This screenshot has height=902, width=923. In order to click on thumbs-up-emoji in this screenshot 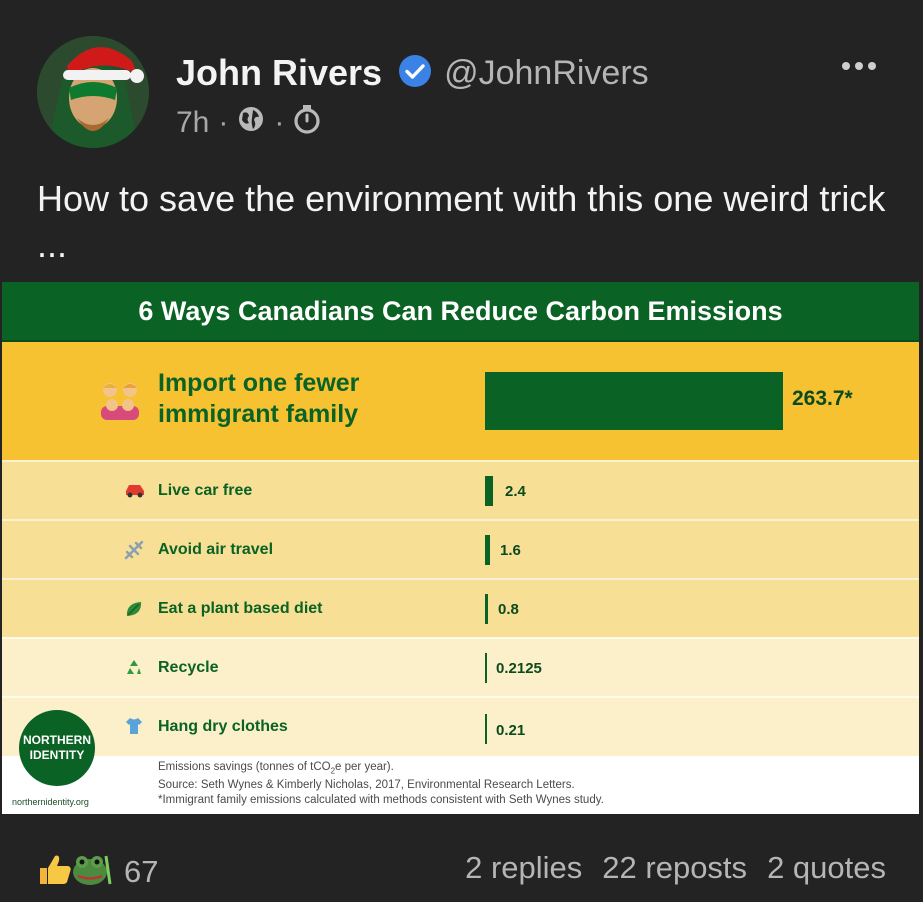, I will do `click(55, 871)`.